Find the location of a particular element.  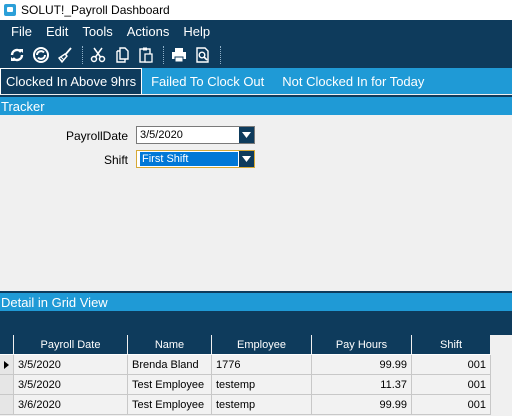

column-header-name: Name is located at coordinates (170, 345).